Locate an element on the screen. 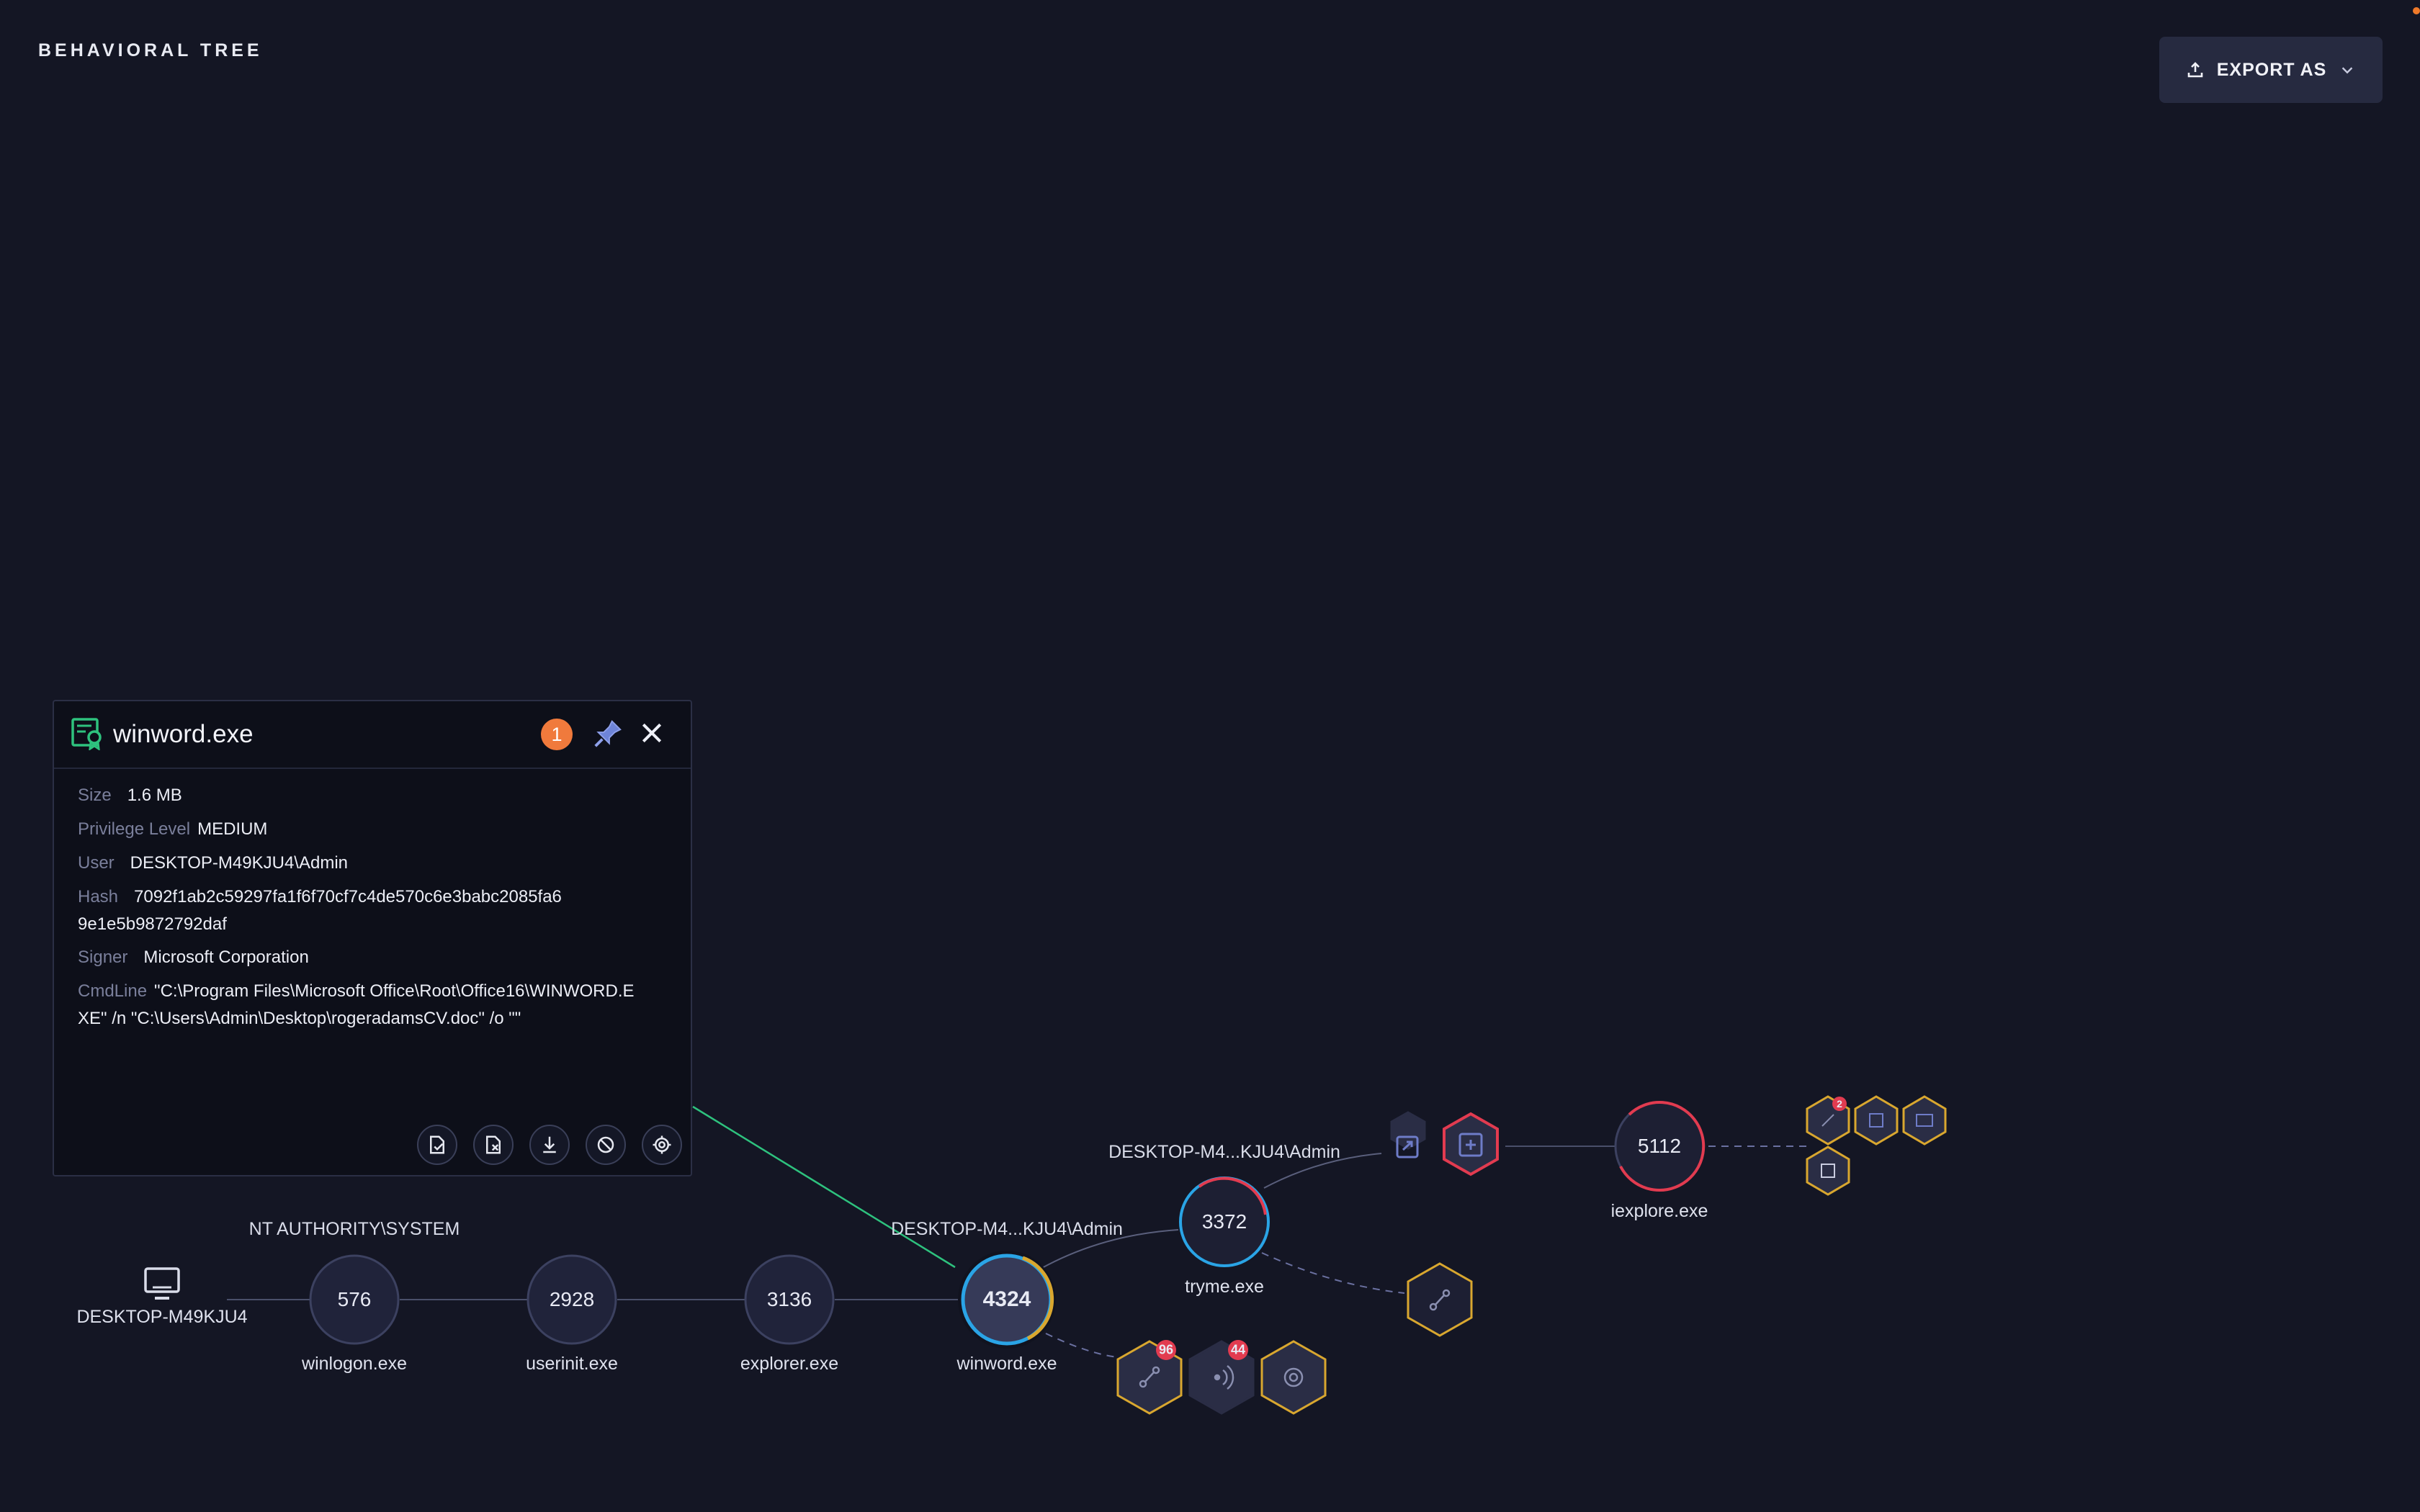 The width and height of the screenshot is (2420, 1512). host-label: DESKTOP-M49KJU4 is located at coordinates (162, 1317).